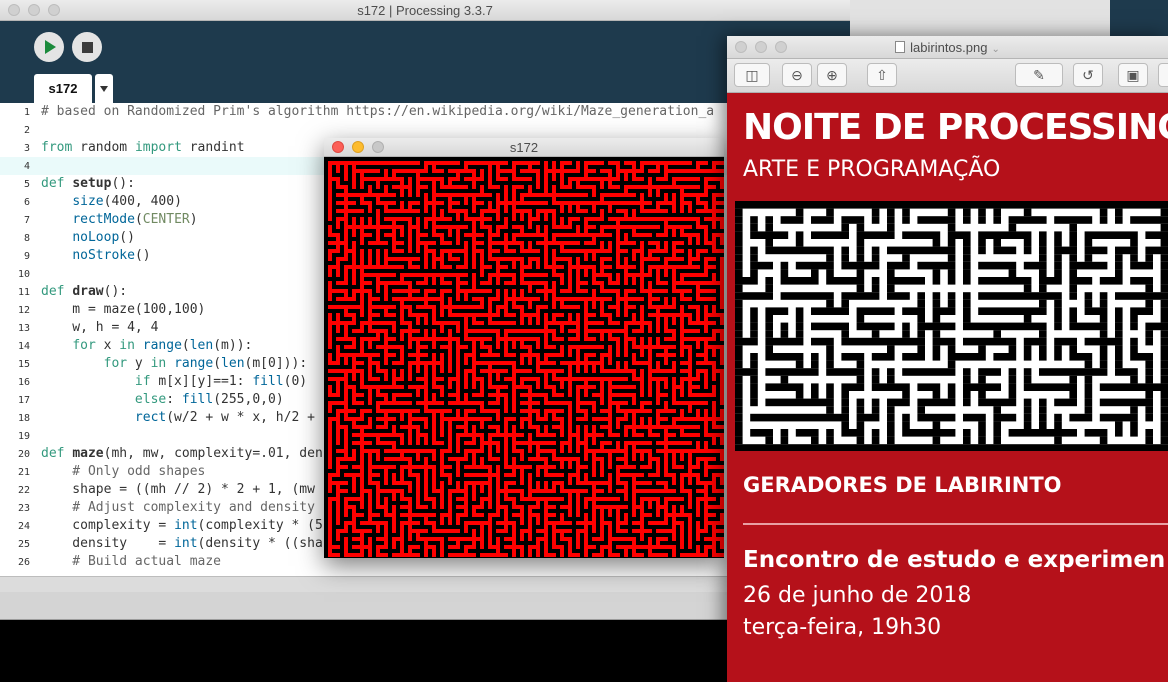  I want to click on chevron-down-icon: ⌄, so click(995, 49).